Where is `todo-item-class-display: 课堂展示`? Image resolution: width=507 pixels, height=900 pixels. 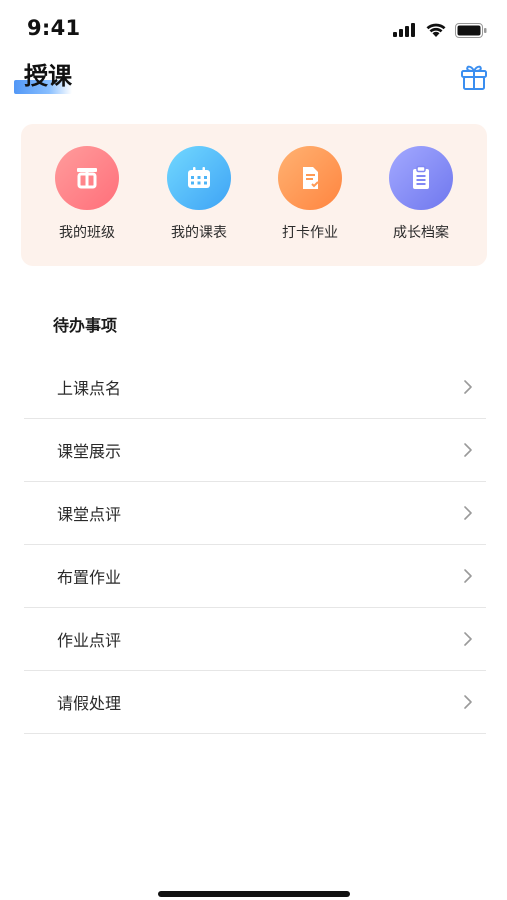 todo-item-class-display: 课堂展示 is located at coordinates (255, 450).